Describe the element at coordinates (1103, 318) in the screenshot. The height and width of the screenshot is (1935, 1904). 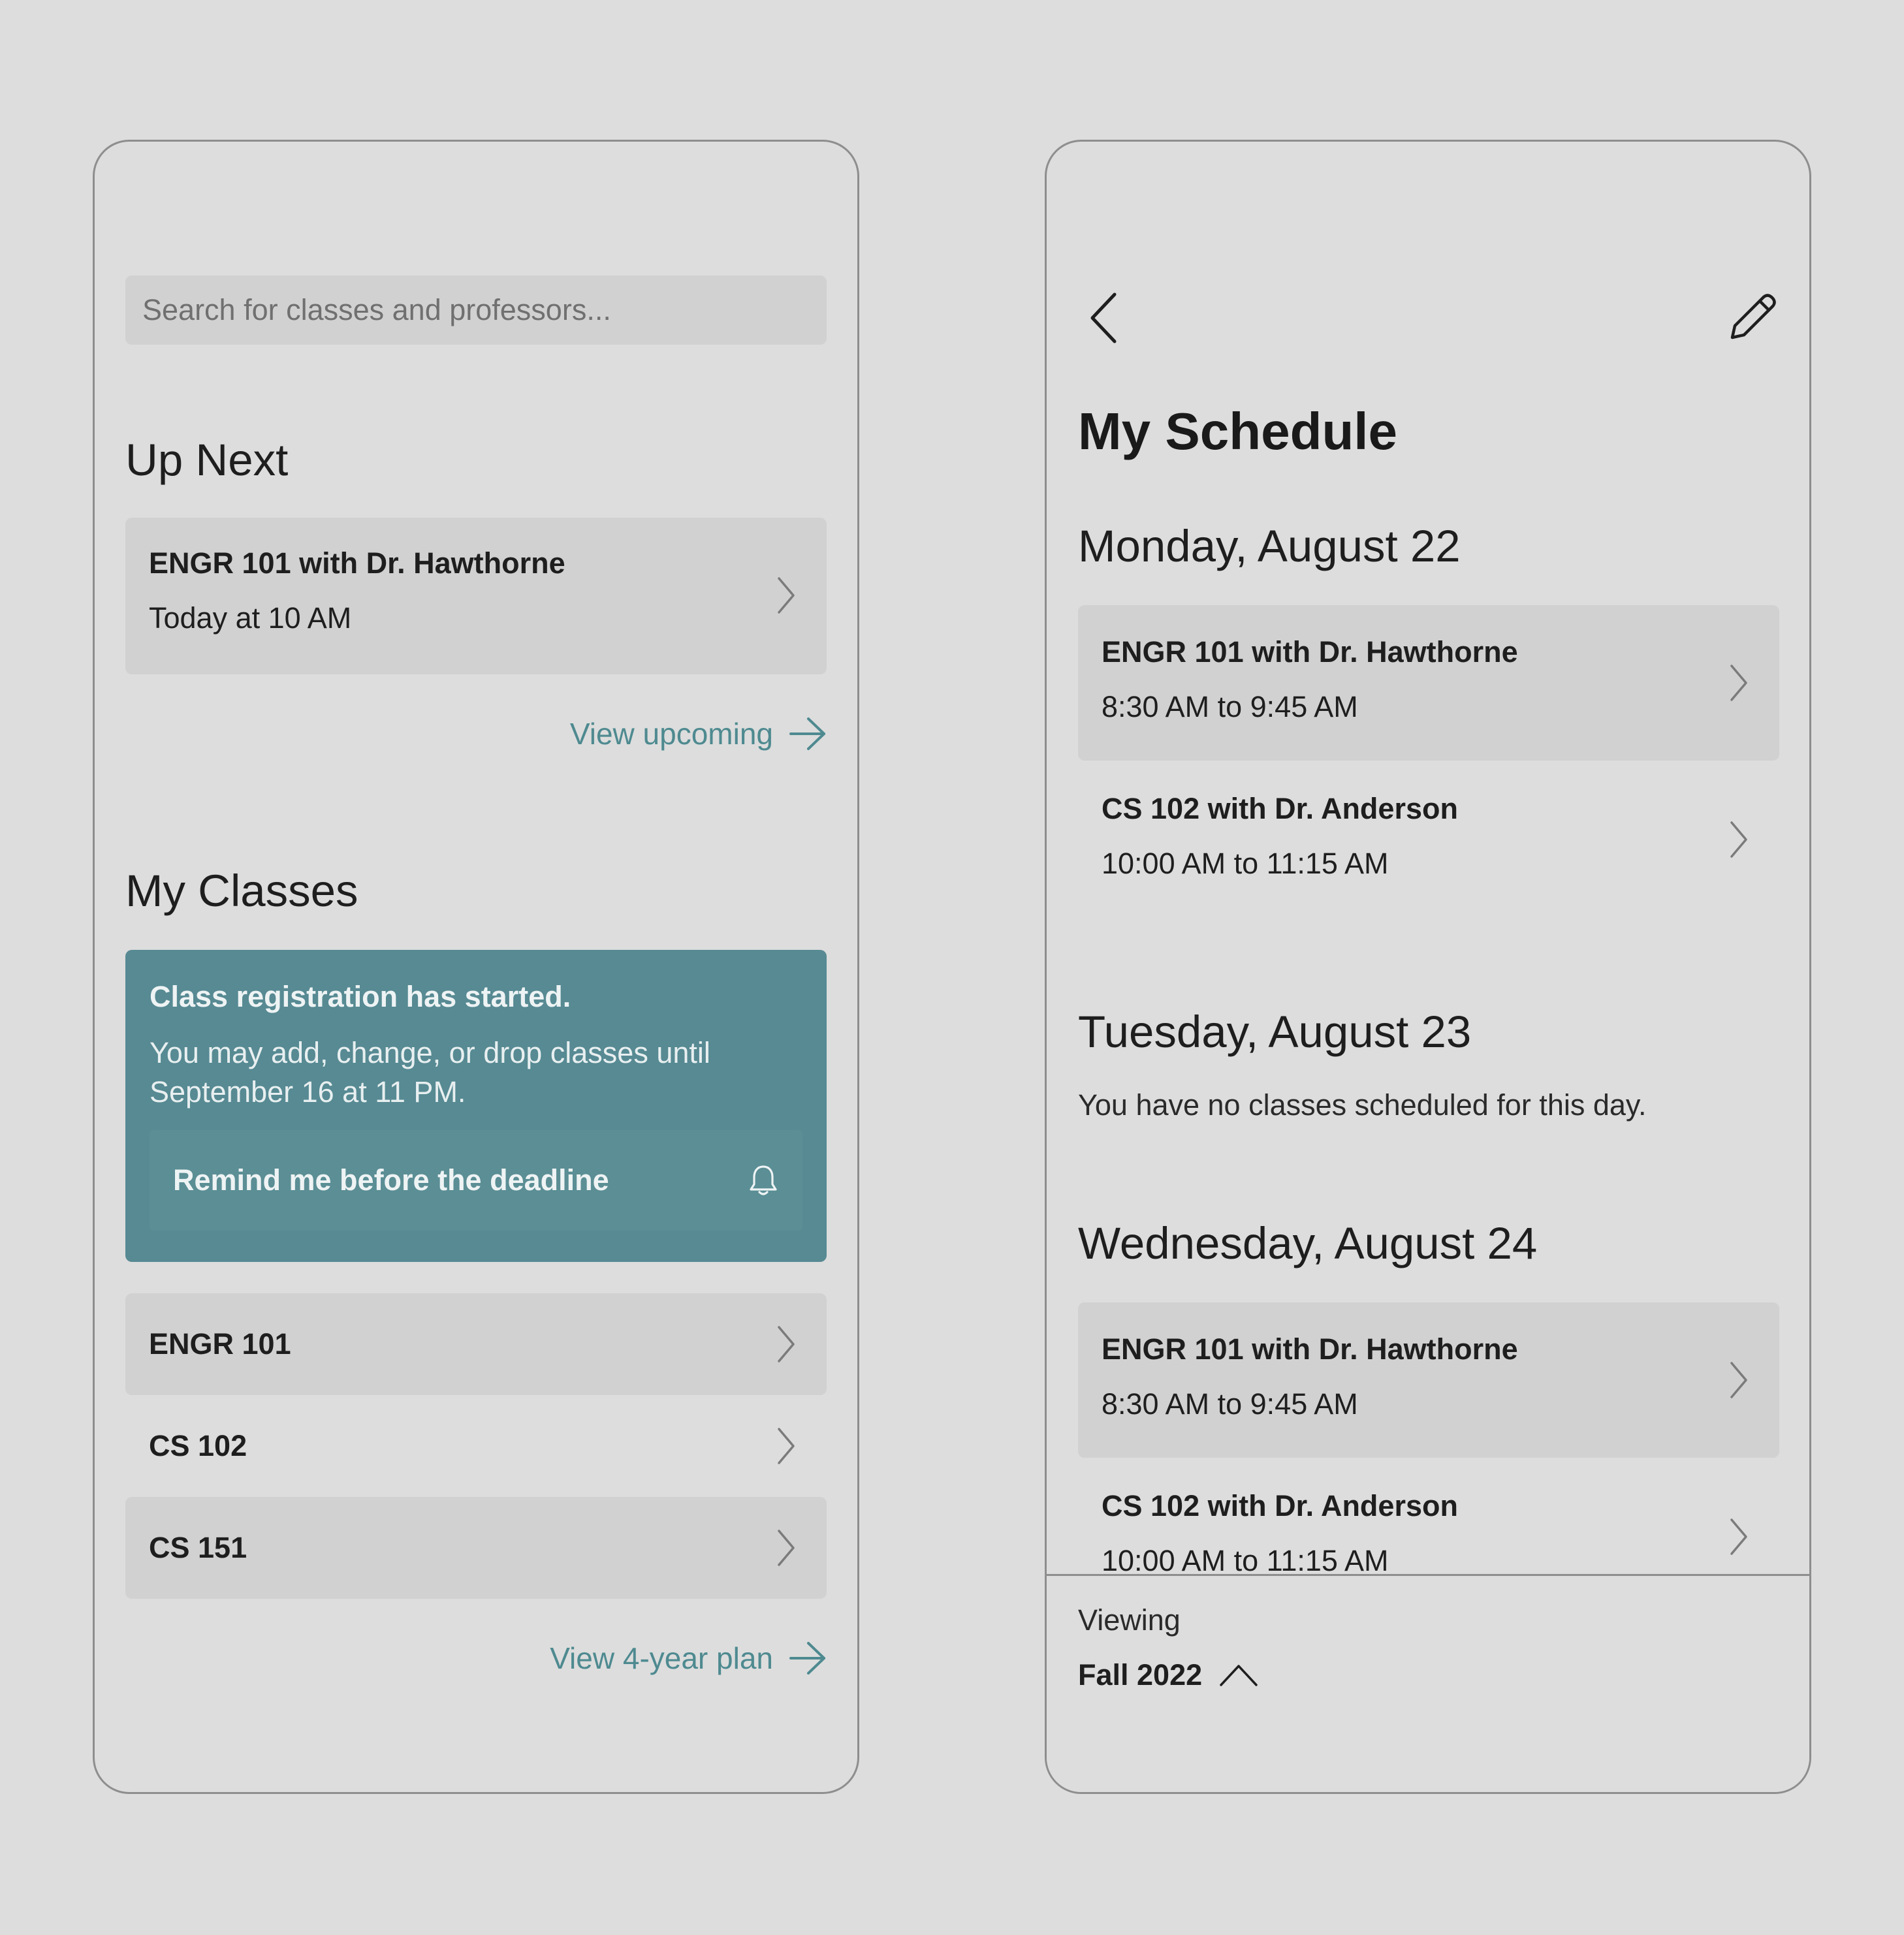
I see `back-chevron-icon` at that location.